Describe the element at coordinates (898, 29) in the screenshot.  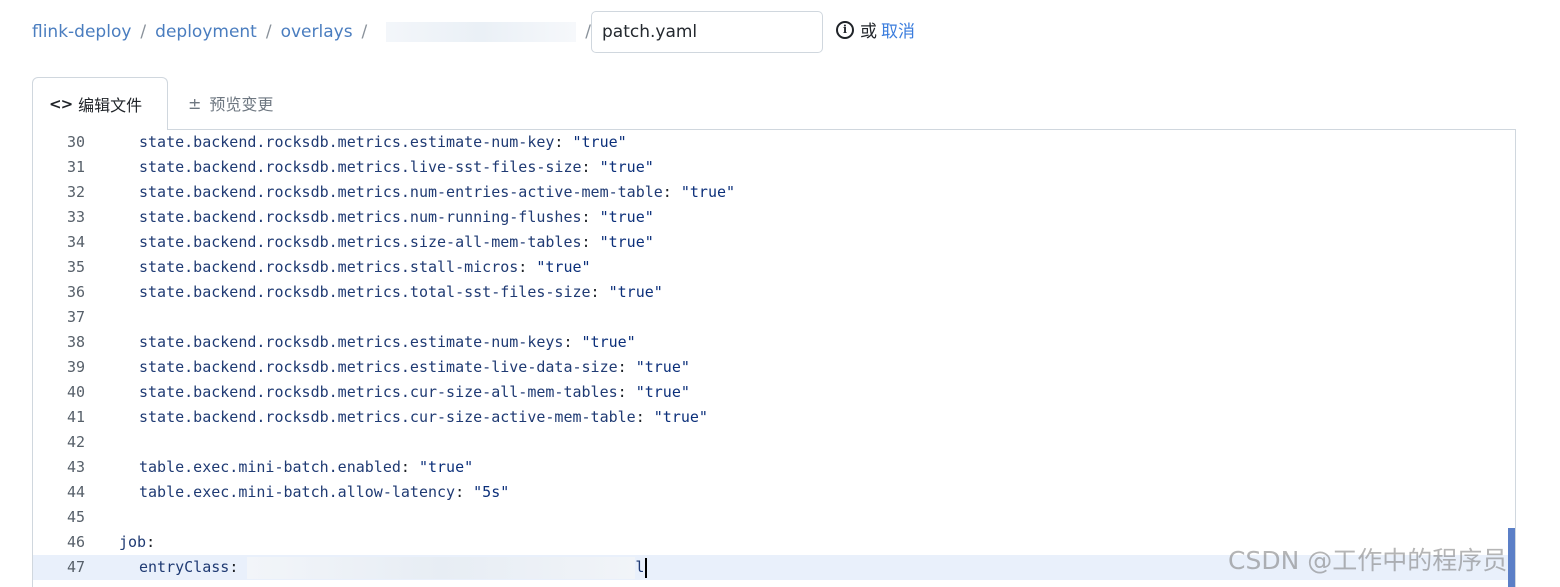
I see `cancel-link: 取消` at that location.